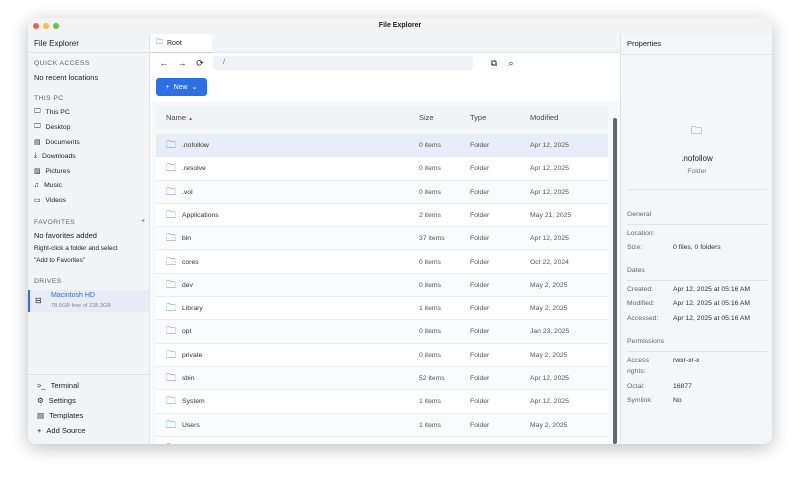 The width and height of the screenshot is (800, 482). I want to click on file-name: sbin, so click(188, 378).